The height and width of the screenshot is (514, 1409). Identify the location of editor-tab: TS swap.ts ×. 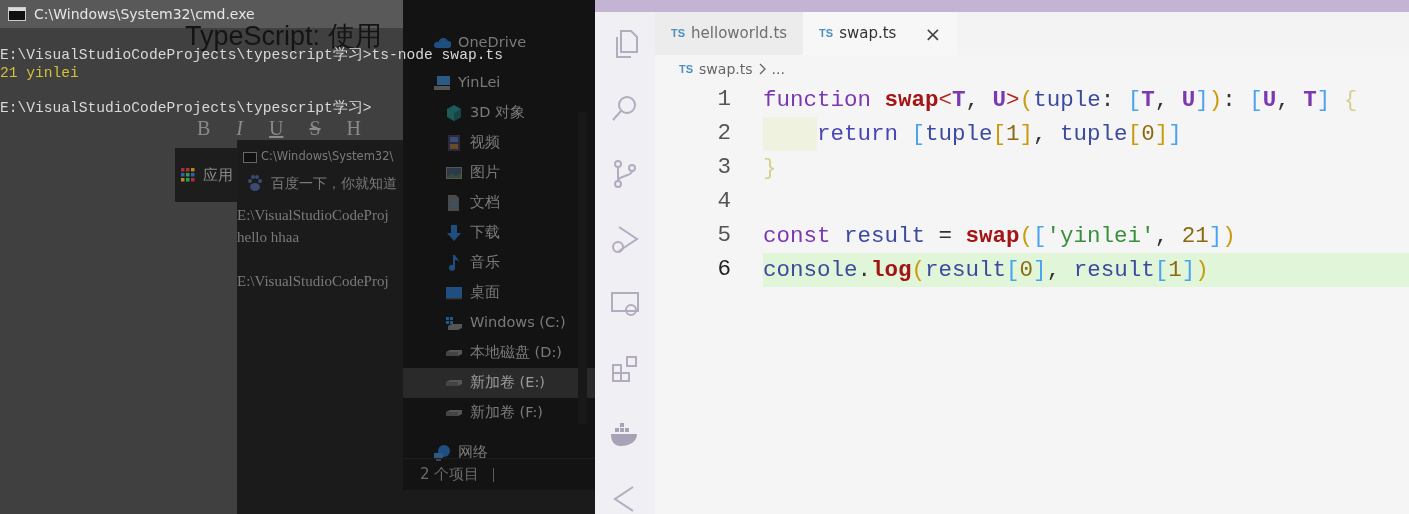
(880, 33).